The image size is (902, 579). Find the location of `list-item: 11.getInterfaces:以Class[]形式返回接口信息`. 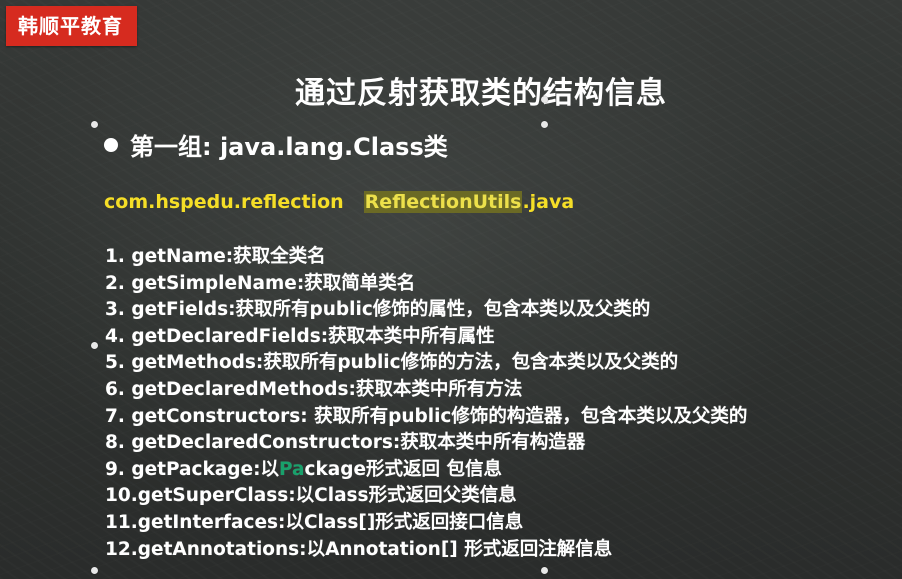

list-item: 11.getInterfaces:以Class[]形式返回接口信息 is located at coordinates (426, 523).